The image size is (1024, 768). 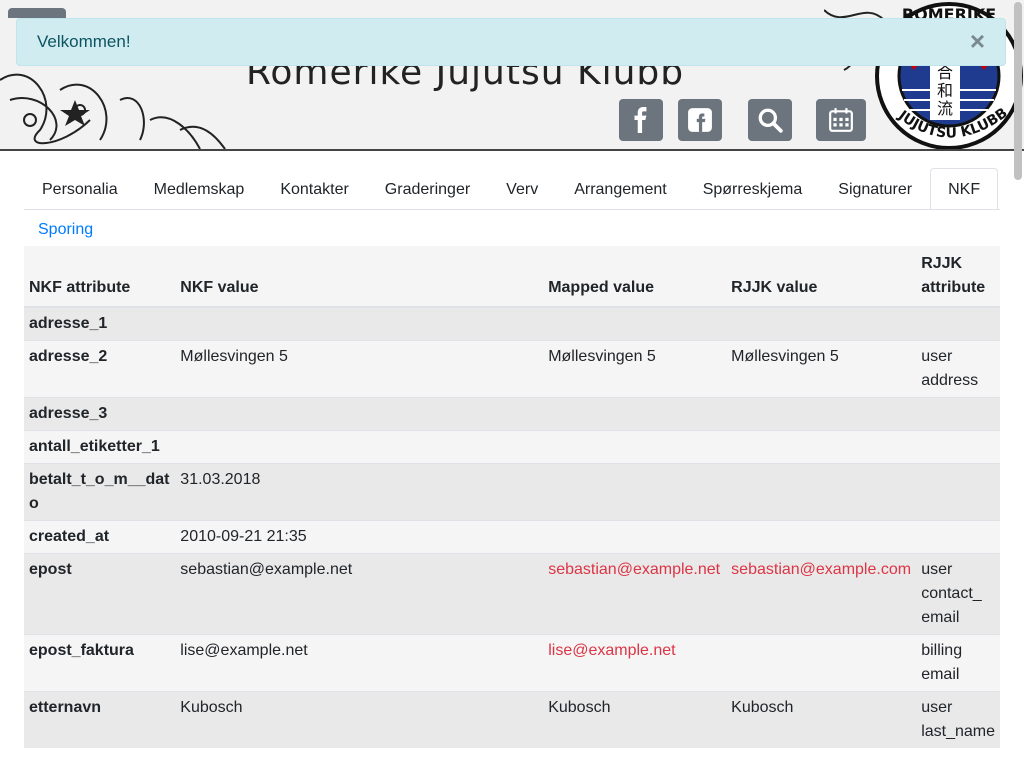 What do you see at coordinates (977, 41) in the screenshot?
I see `close-alert-button: ×` at bounding box center [977, 41].